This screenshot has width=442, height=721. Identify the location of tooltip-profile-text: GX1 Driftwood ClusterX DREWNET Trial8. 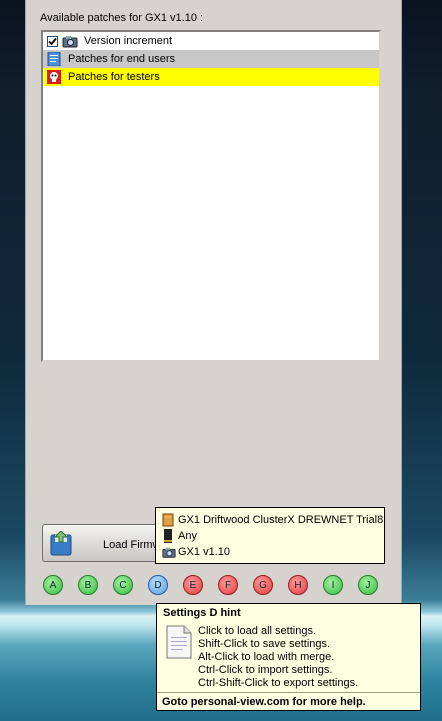
(281, 520).